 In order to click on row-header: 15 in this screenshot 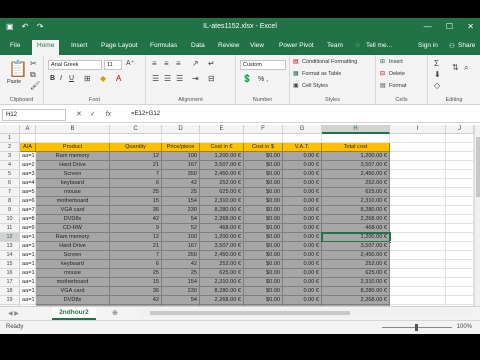, I will do `click(10, 264)`.